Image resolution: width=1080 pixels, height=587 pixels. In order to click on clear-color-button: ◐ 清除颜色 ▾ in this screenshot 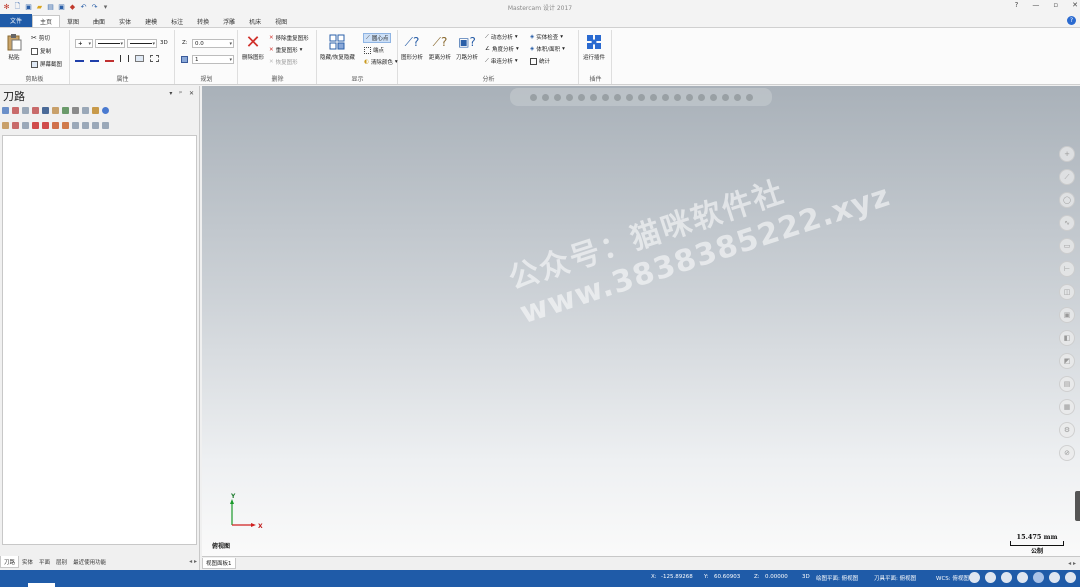, I will do `click(381, 62)`.